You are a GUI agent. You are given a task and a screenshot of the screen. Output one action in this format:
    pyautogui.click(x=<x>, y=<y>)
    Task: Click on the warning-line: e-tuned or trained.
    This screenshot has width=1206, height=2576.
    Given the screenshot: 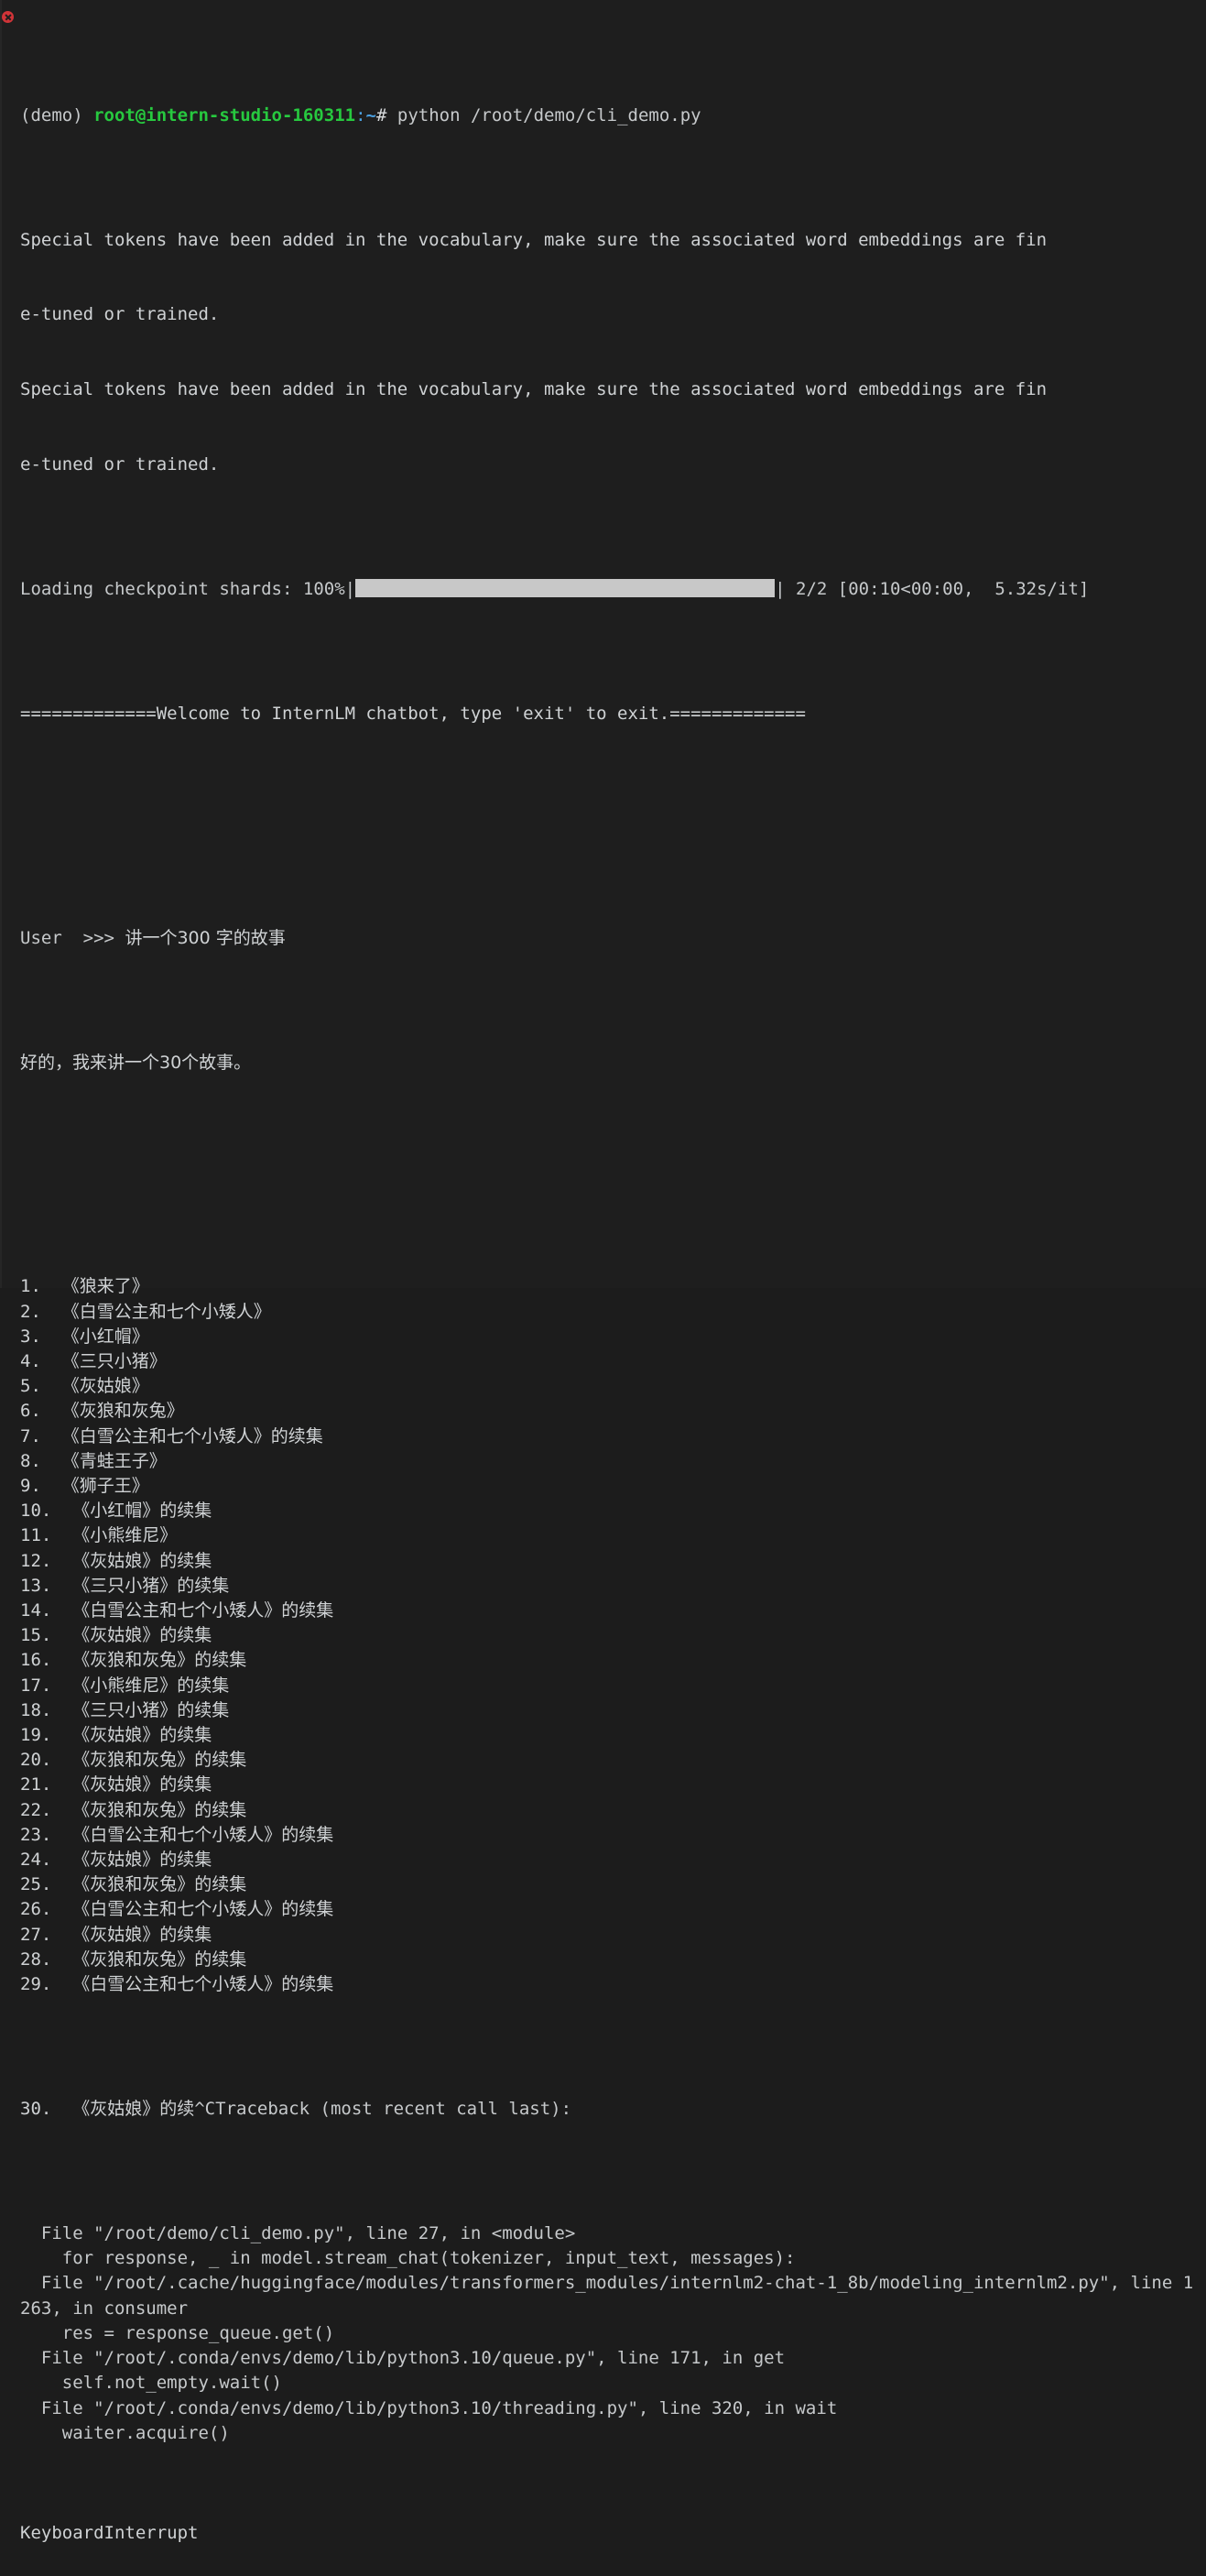 What is the action you would take?
    pyautogui.click(x=120, y=464)
    